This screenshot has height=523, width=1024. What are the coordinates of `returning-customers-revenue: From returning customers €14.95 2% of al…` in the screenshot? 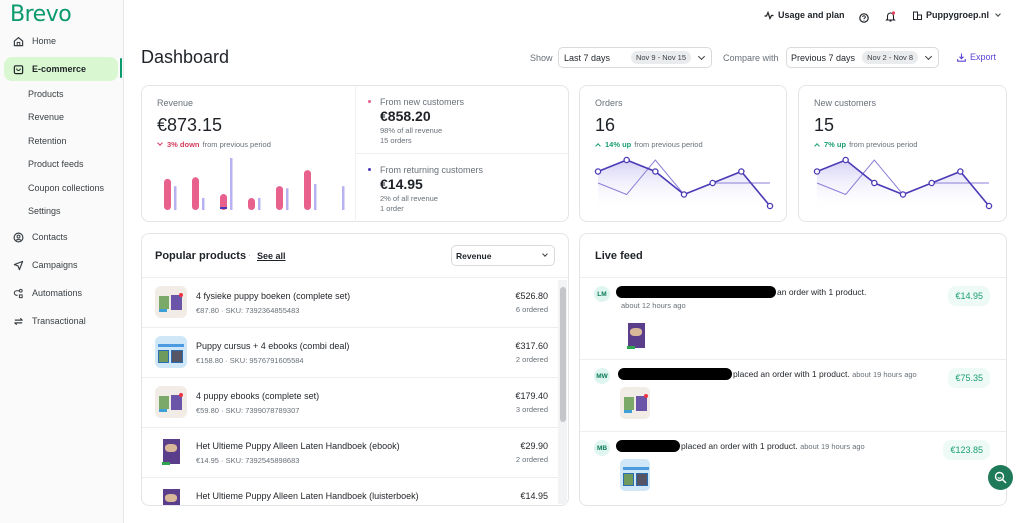 It's located at (462, 188).